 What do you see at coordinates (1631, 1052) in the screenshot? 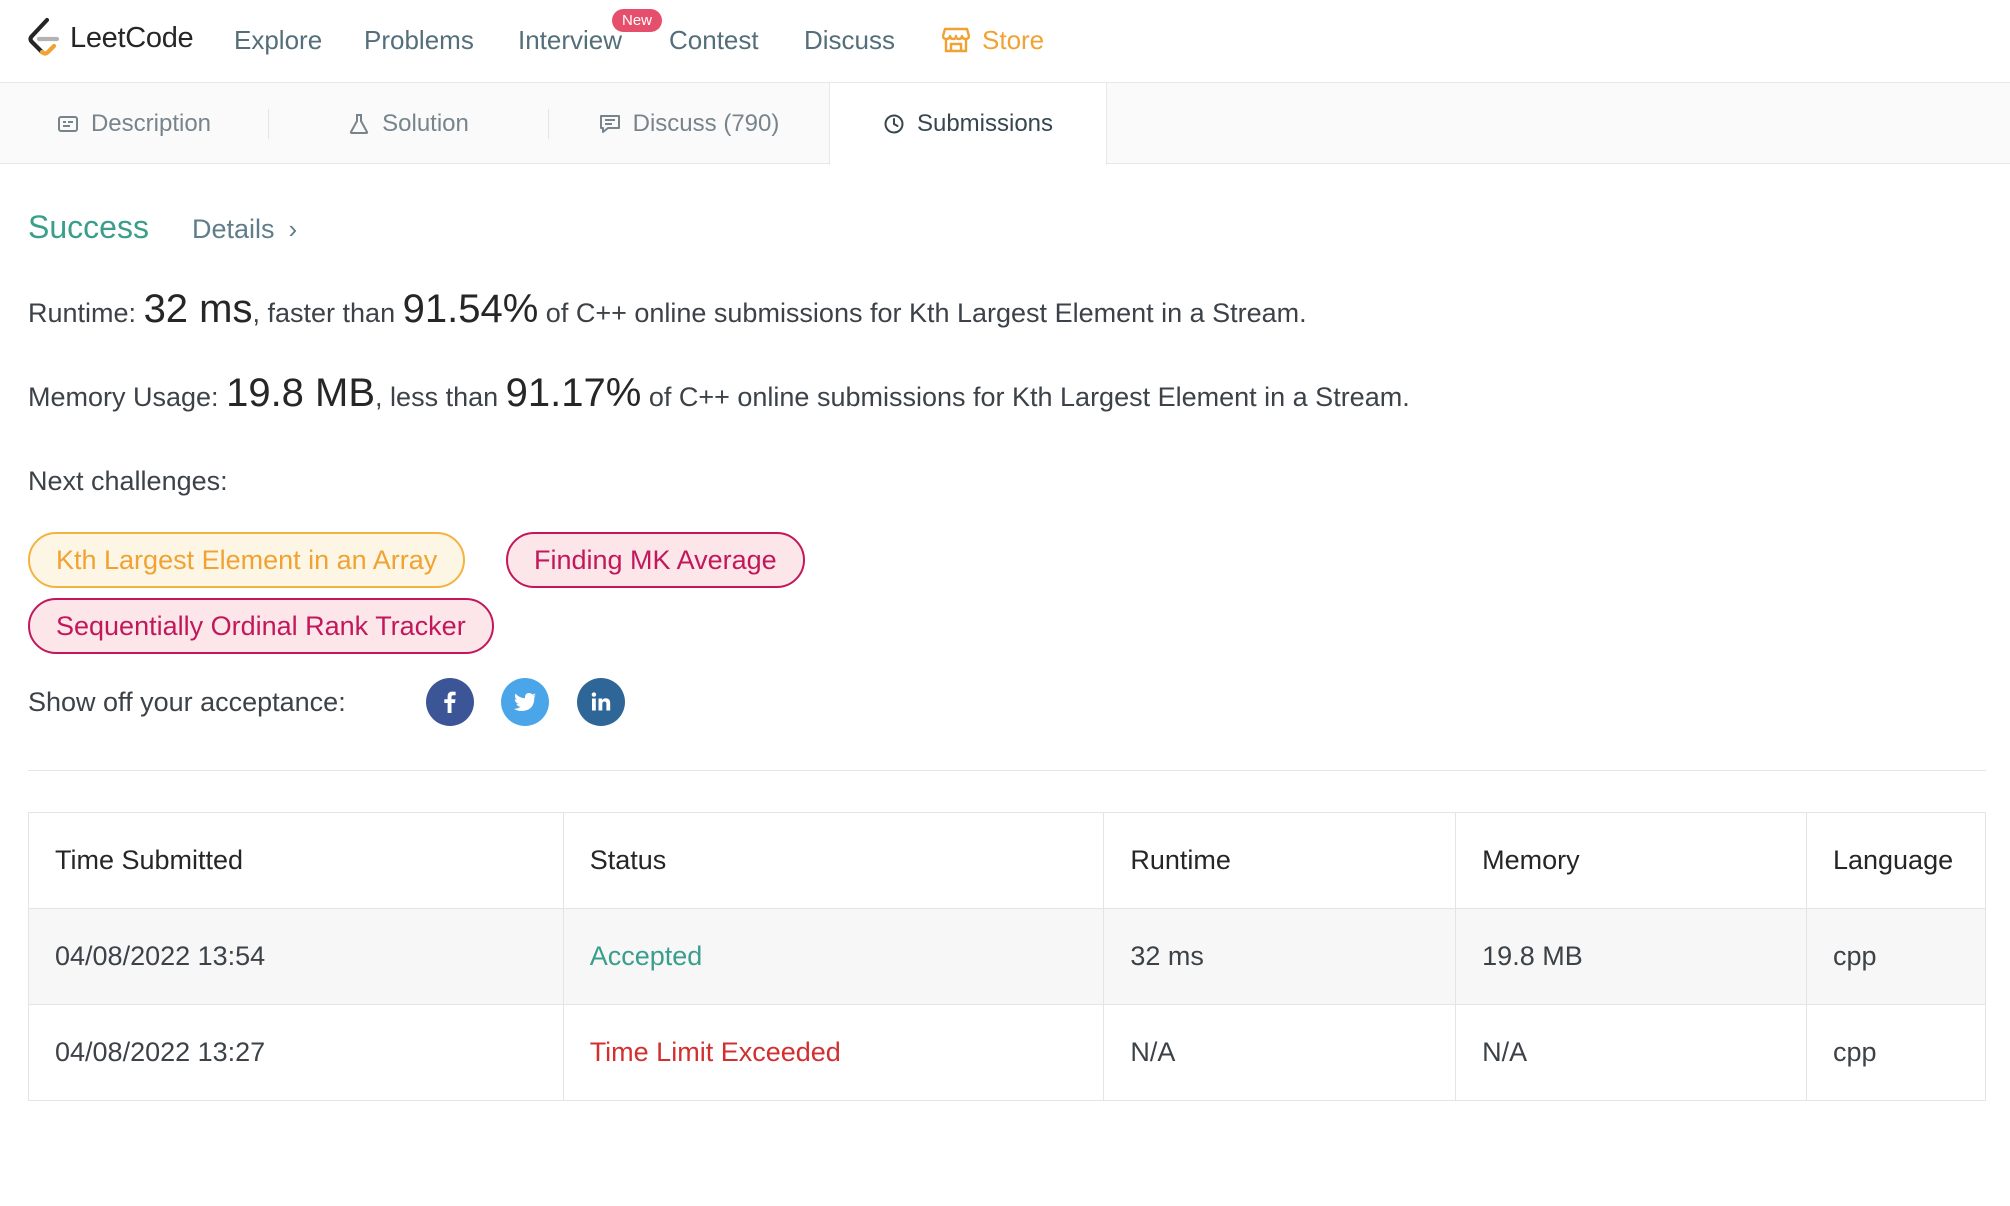
I see `cell-memory: N/A` at bounding box center [1631, 1052].